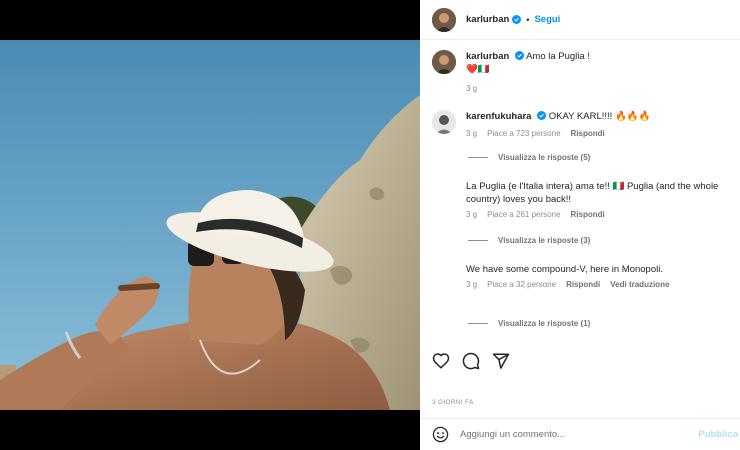 The image size is (740, 450). Describe the element at coordinates (444, 19) in the screenshot. I see `avatar` at that location.